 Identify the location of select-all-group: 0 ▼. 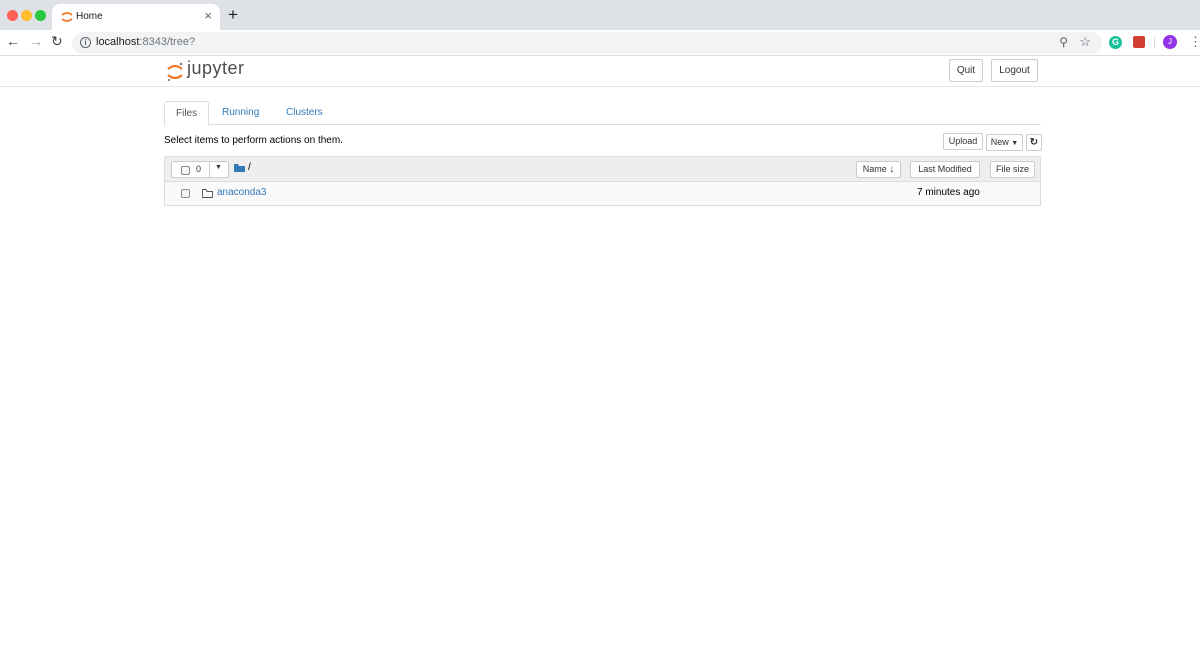
(200, 169).